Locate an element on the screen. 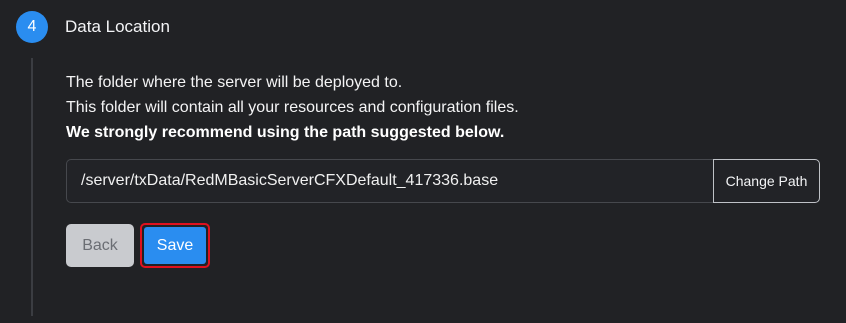  step-header: 4 Data Location is located at coordinates (93, 27).